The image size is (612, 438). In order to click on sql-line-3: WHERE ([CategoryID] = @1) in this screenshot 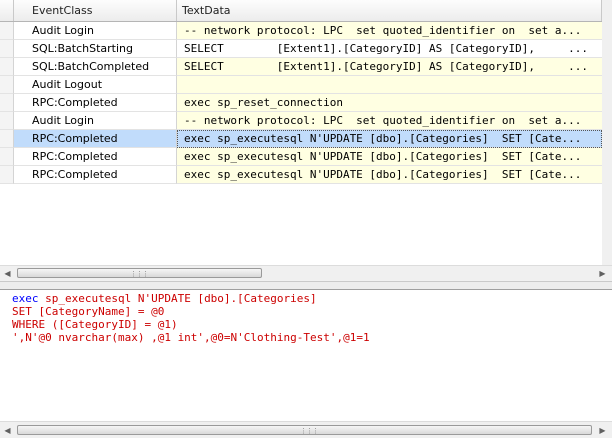, I will do `click(95, 324)`.